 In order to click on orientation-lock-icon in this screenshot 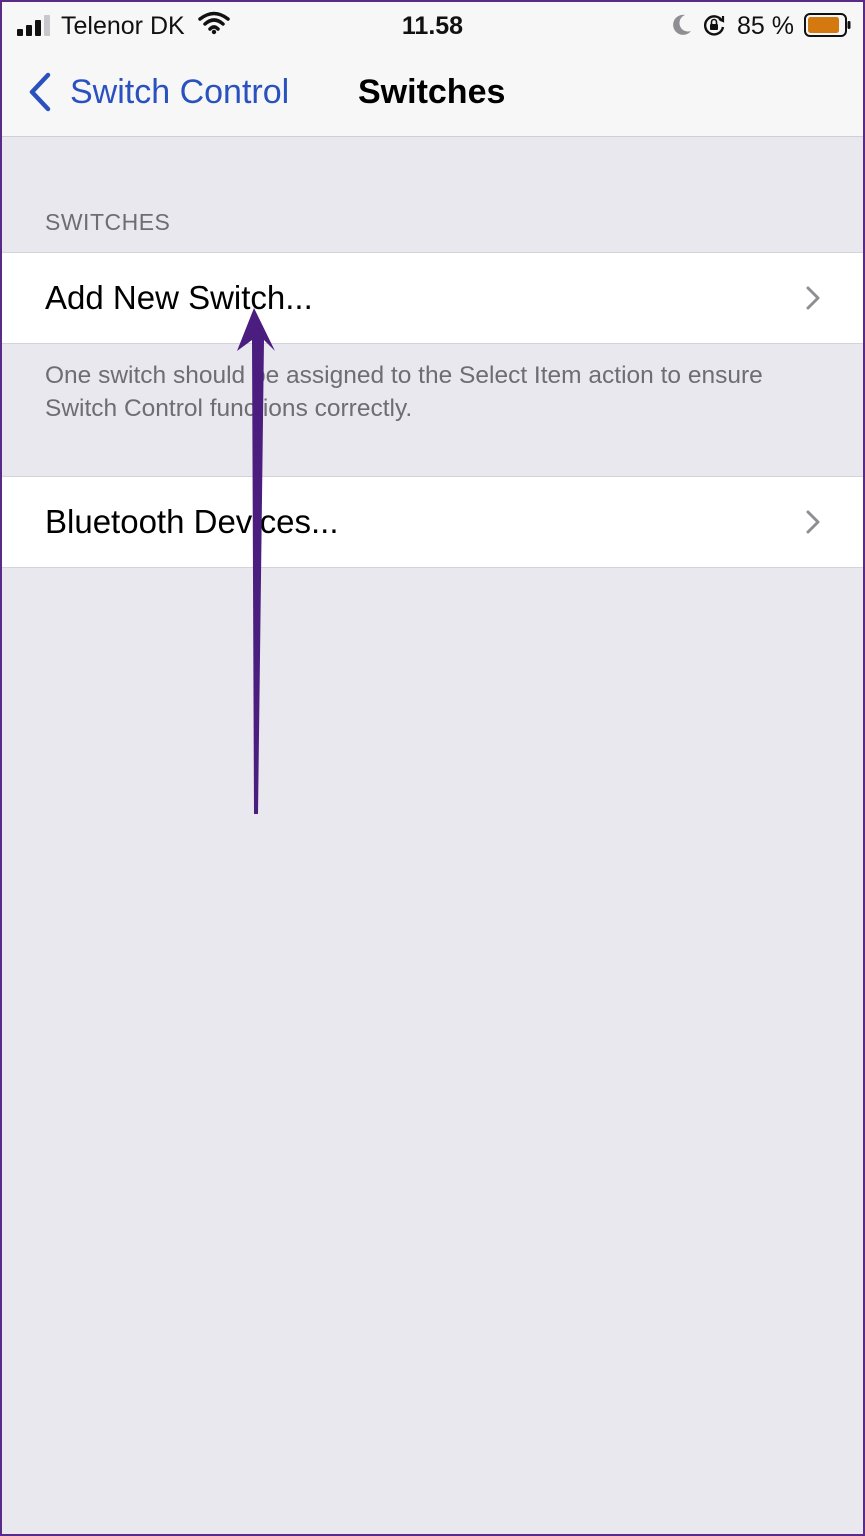, I will do `click(714, 25)`.